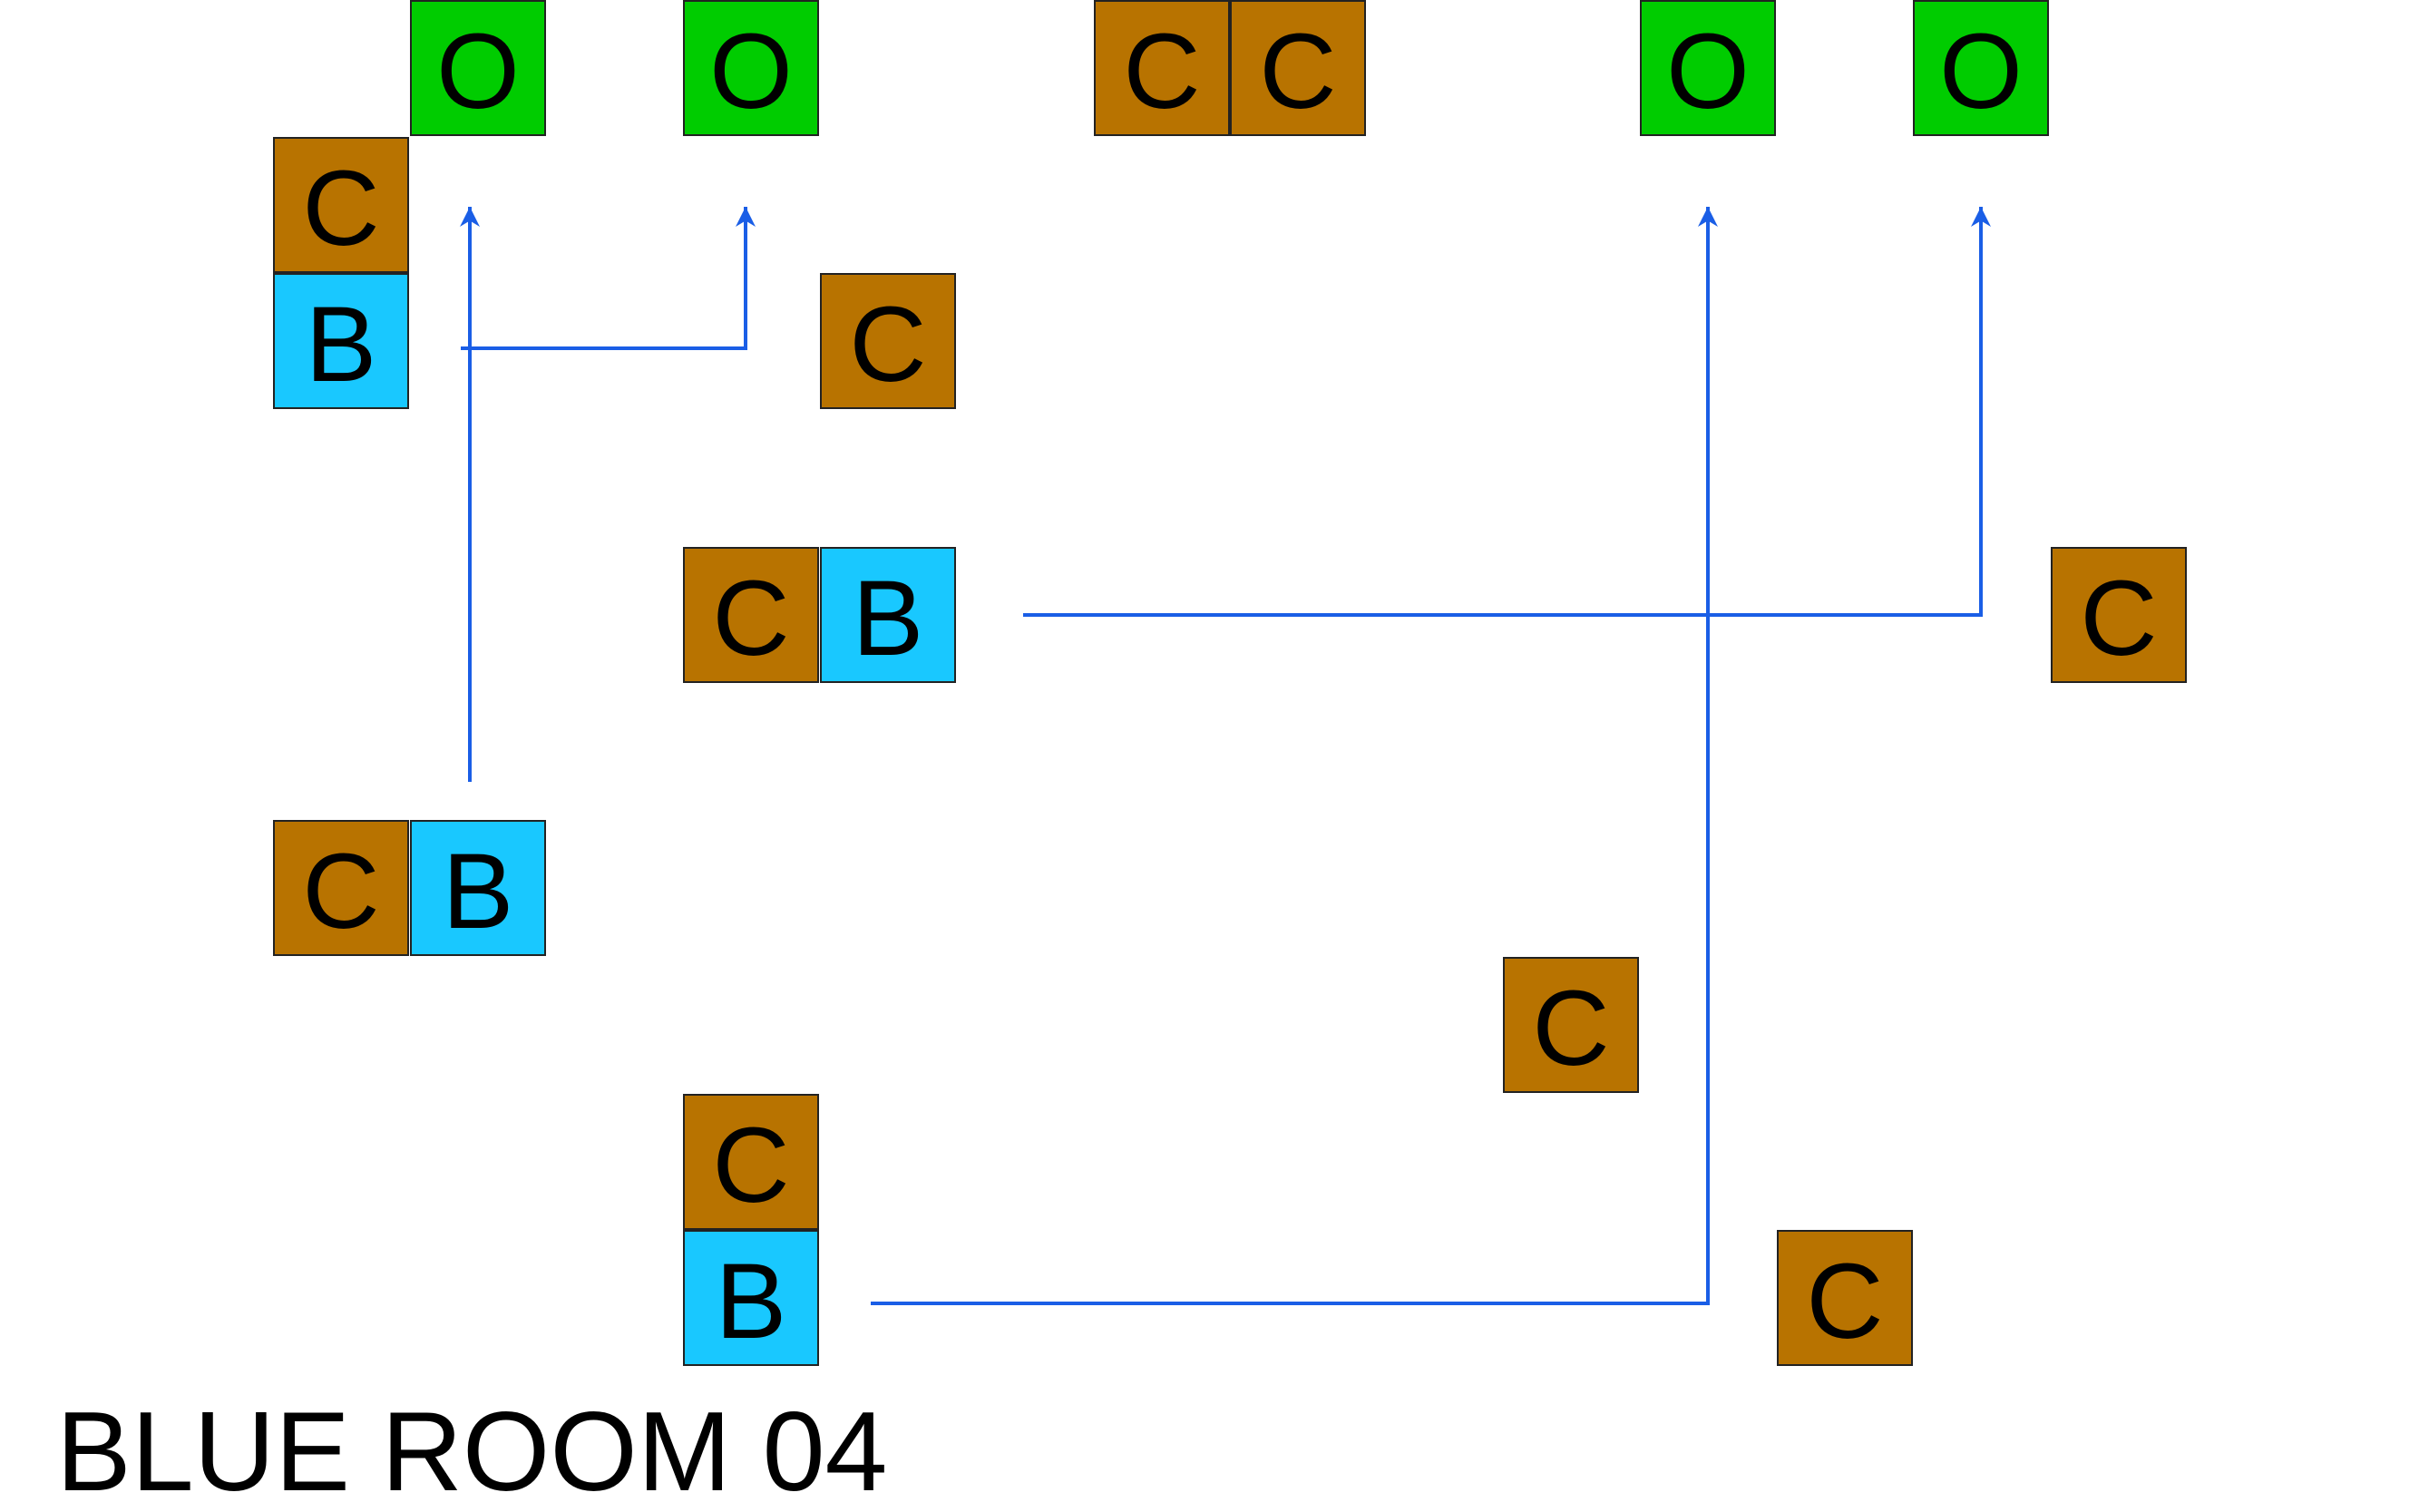 The width and height of the screenshot is (2419, 1512). Describe the element at coordinates (472, 1451) in the screenshot. I see `room-title: BLUE ROOM 04` at that location.